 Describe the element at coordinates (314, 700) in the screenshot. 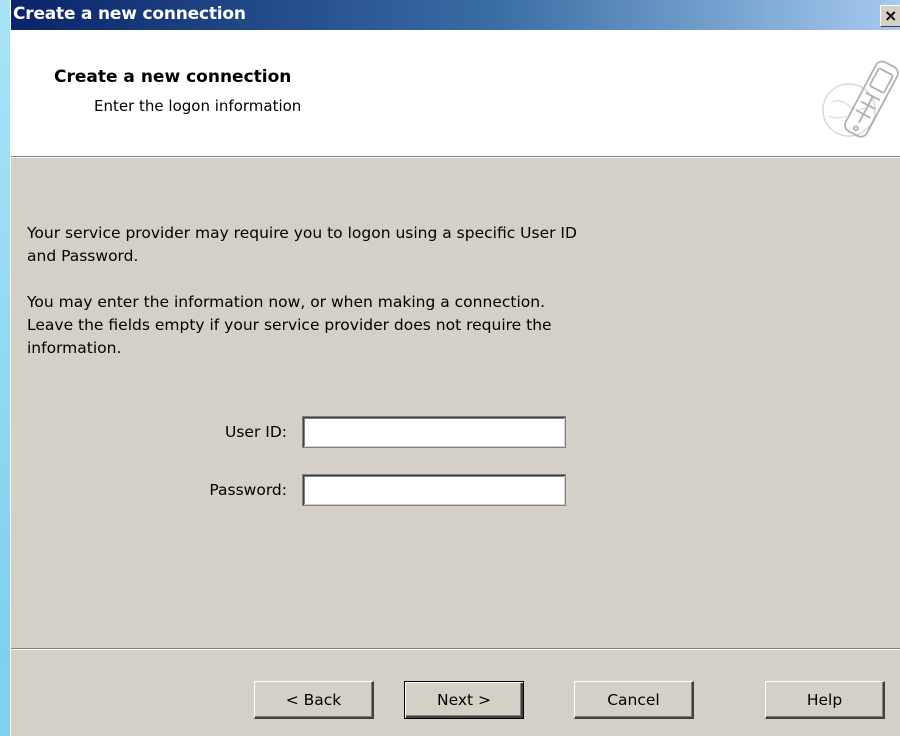

I see `back-button: < Back` at that location.